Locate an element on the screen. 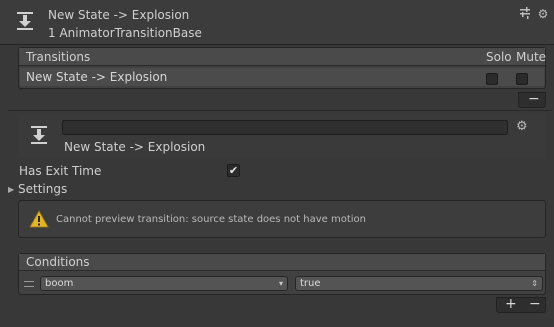 Image resolution: width=554 pixels, height=327 pixels. header-title: New State -> Explosion is located at coordinates (119, 15).